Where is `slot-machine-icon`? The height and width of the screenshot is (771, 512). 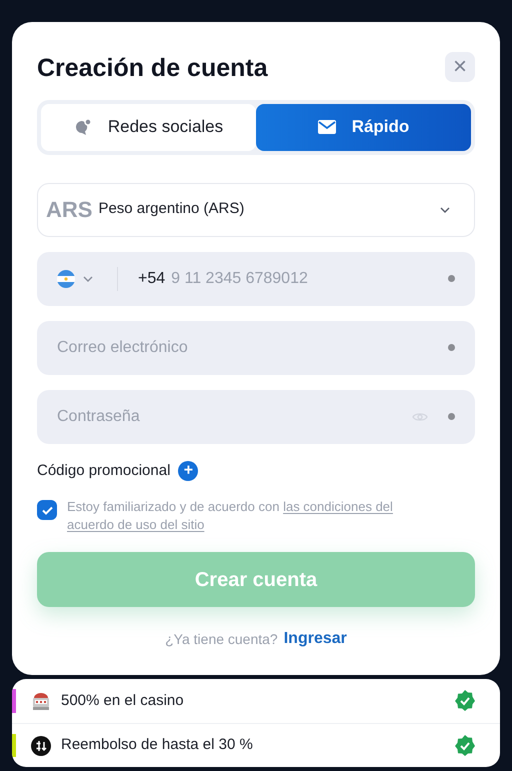 slot-machine-icon is located at coordinates (41, 701).